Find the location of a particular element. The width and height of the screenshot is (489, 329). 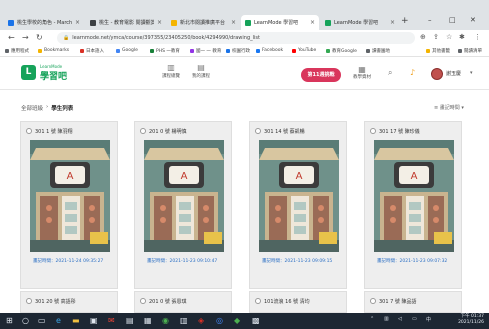

logo-text: 學習吧 is located at coordinates (53, 75).